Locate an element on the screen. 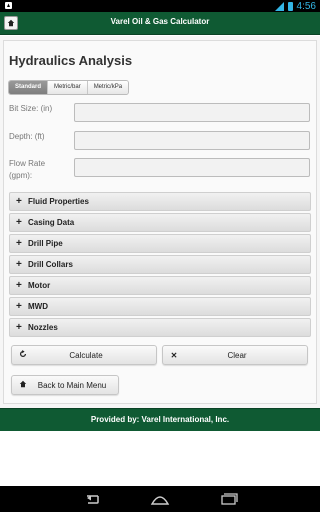  app-header: Varel Oil & Gas Calculator is located at coordinates (160, 23).